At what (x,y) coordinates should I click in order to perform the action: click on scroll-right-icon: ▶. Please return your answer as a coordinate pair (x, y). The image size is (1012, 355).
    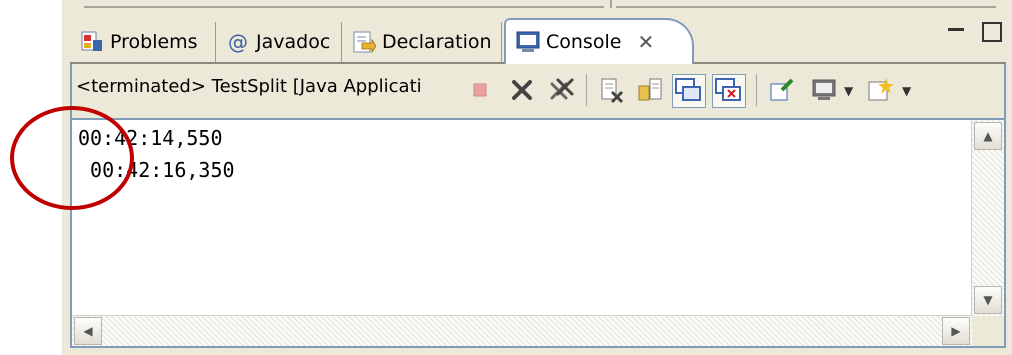
    Looking at the image, I should click on (956, 331).